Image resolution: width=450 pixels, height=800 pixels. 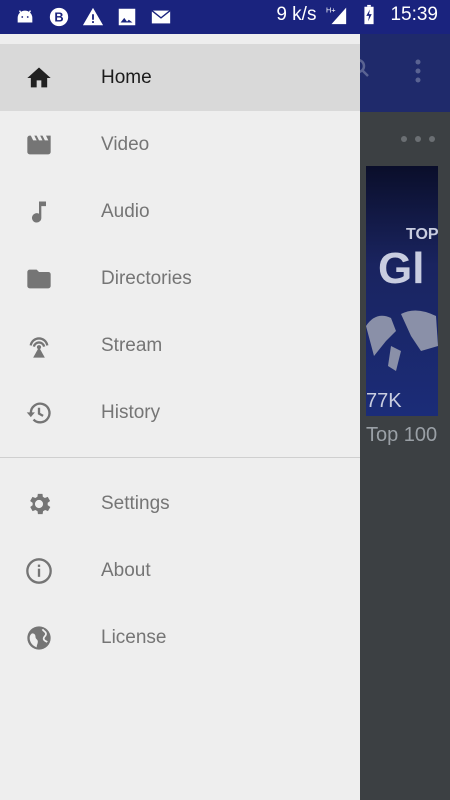 I want to click on image-icon, so click(x=127, y=17).